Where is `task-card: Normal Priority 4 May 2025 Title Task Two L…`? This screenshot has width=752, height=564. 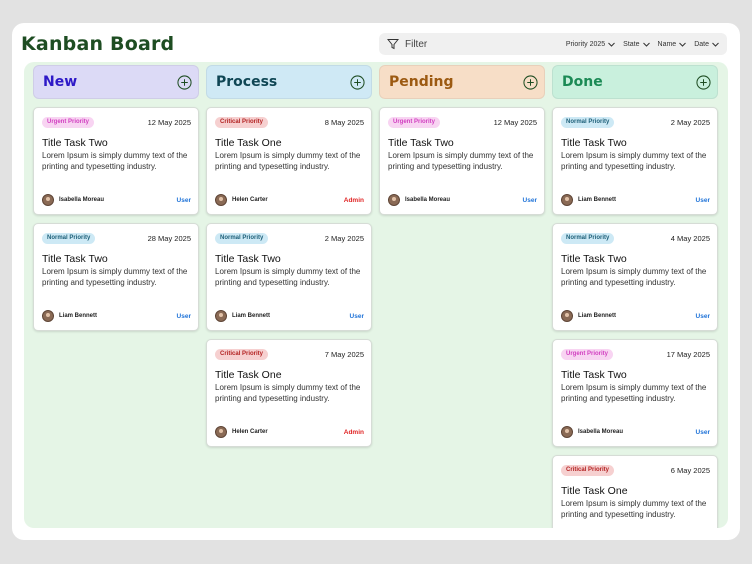 task-card: Normal Priority 4 May 2025 Title Task Two L… is located at coordinates (635, 277).